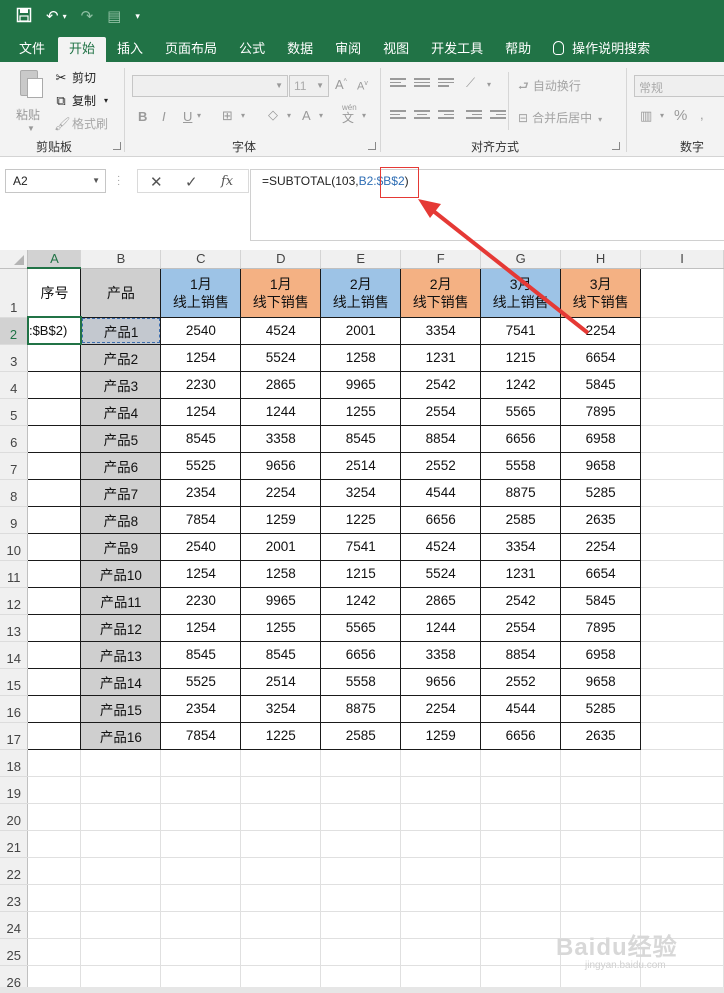  What do you see at coordinates (617, 947) in the screenshot?
I see `watermark-logo: Baidu经验` at bounding box center [617, 947].